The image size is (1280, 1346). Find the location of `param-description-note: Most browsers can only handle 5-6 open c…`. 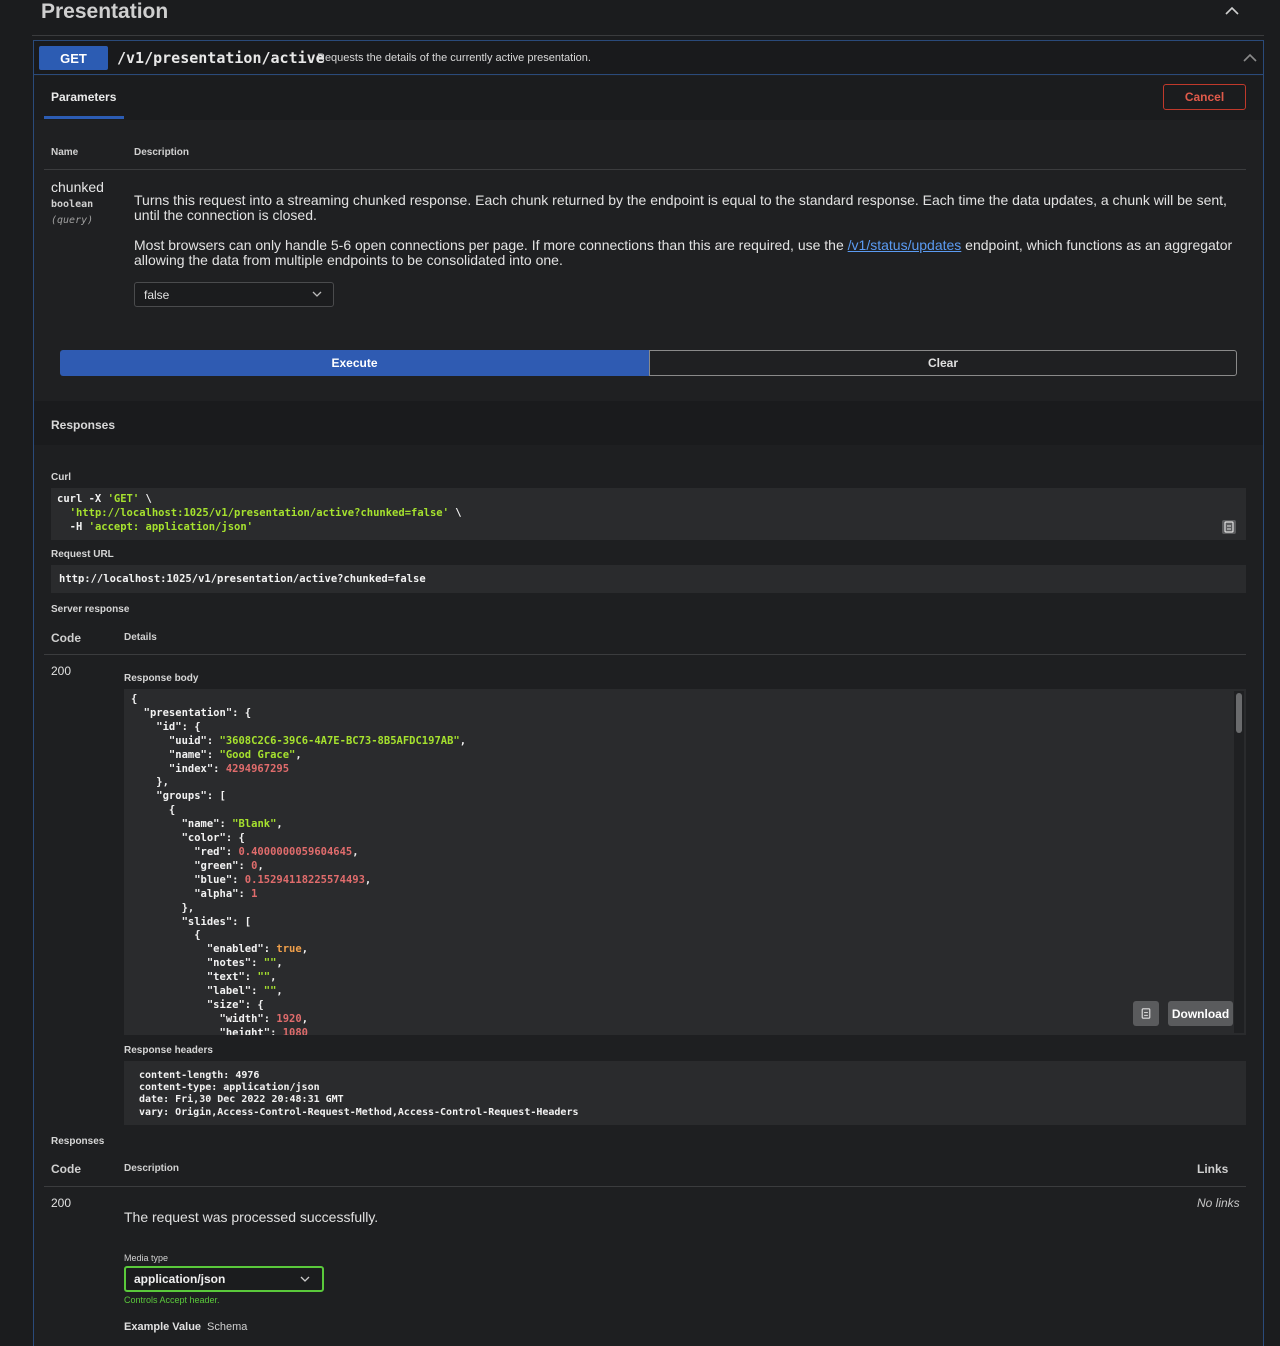

param-description-note: Most browsers can only handle 5-6 open c… is located at coordinates (684, 253).